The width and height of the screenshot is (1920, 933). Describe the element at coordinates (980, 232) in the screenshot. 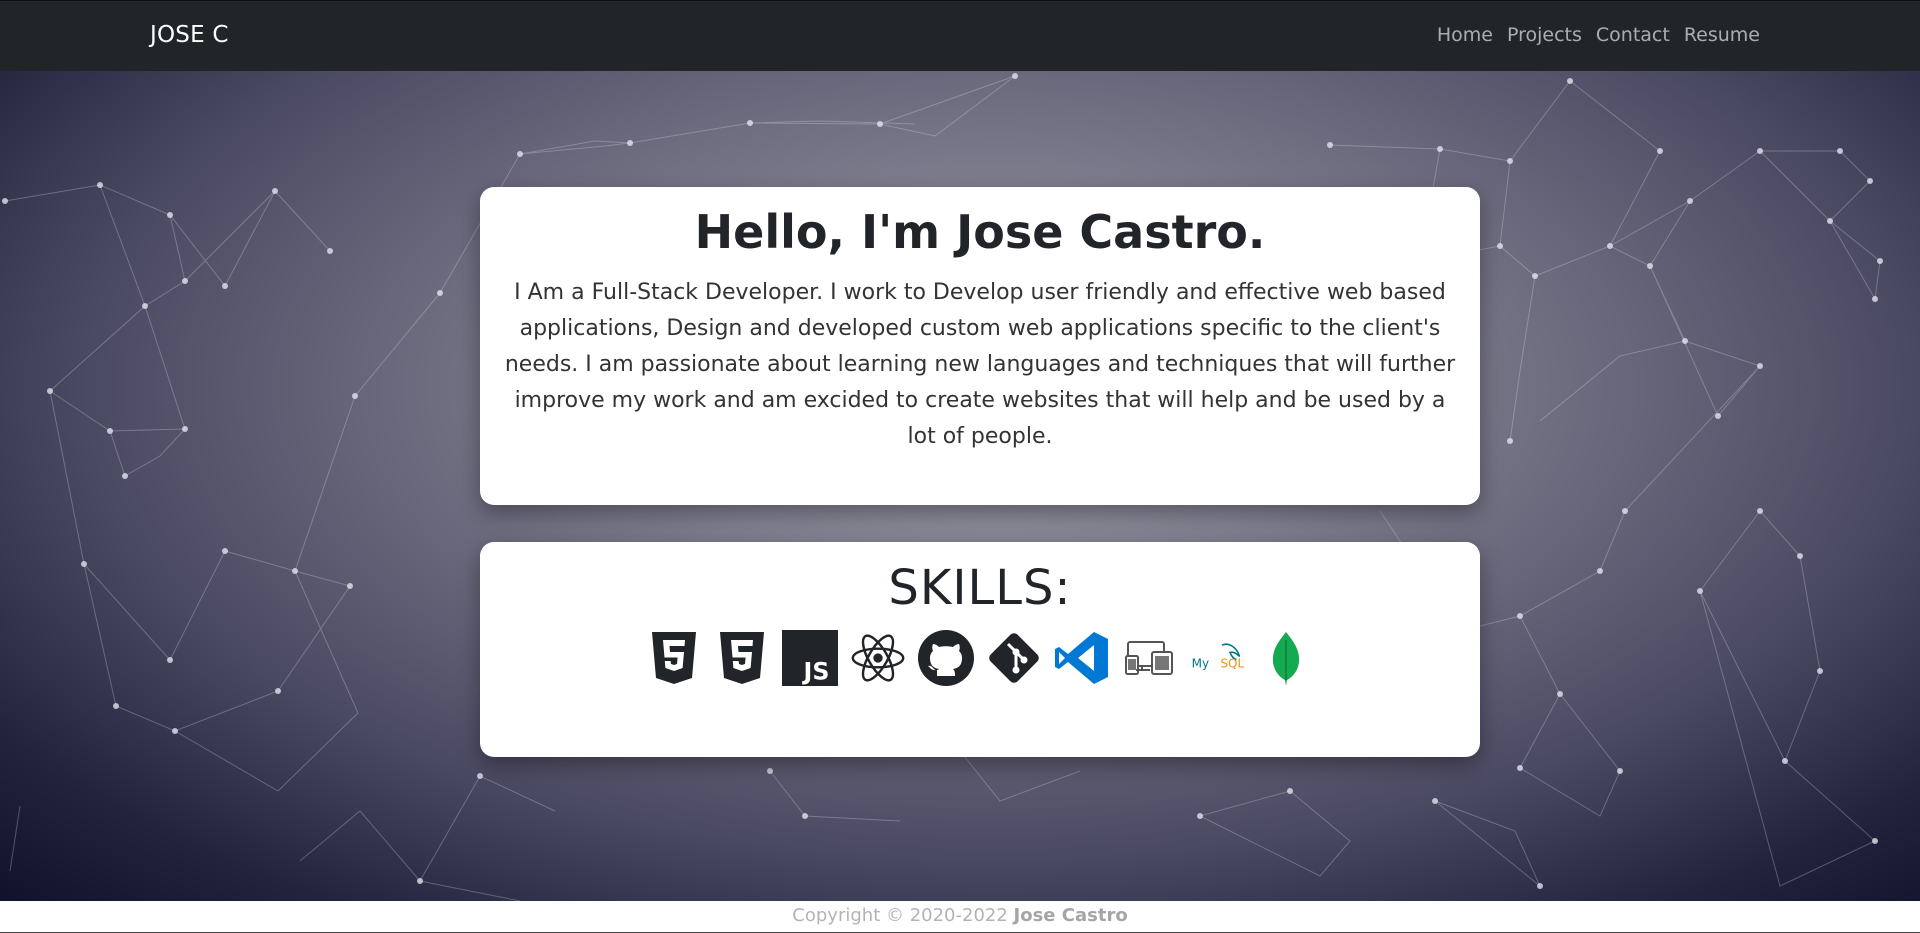

I see `about-heading: Hello, I'm Jose Castro.` at that location.